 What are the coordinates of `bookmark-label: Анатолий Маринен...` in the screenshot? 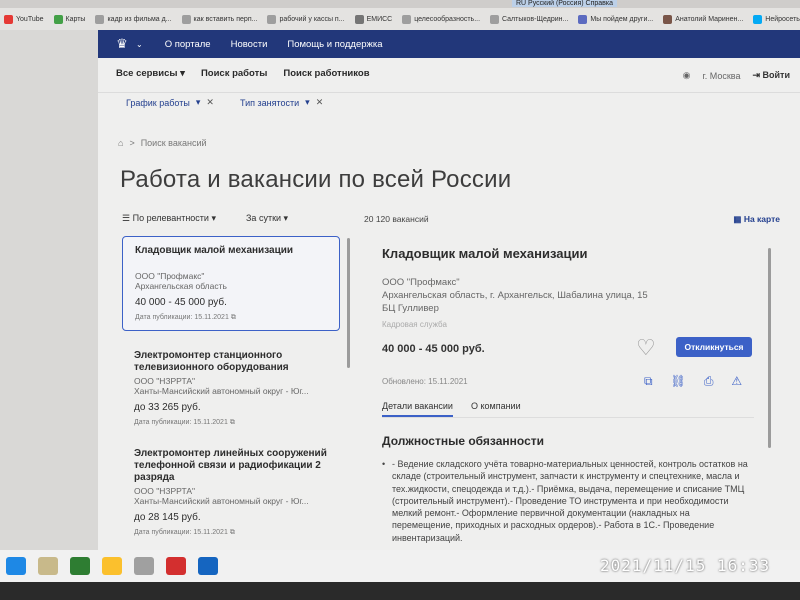 It's located at (709, 19).